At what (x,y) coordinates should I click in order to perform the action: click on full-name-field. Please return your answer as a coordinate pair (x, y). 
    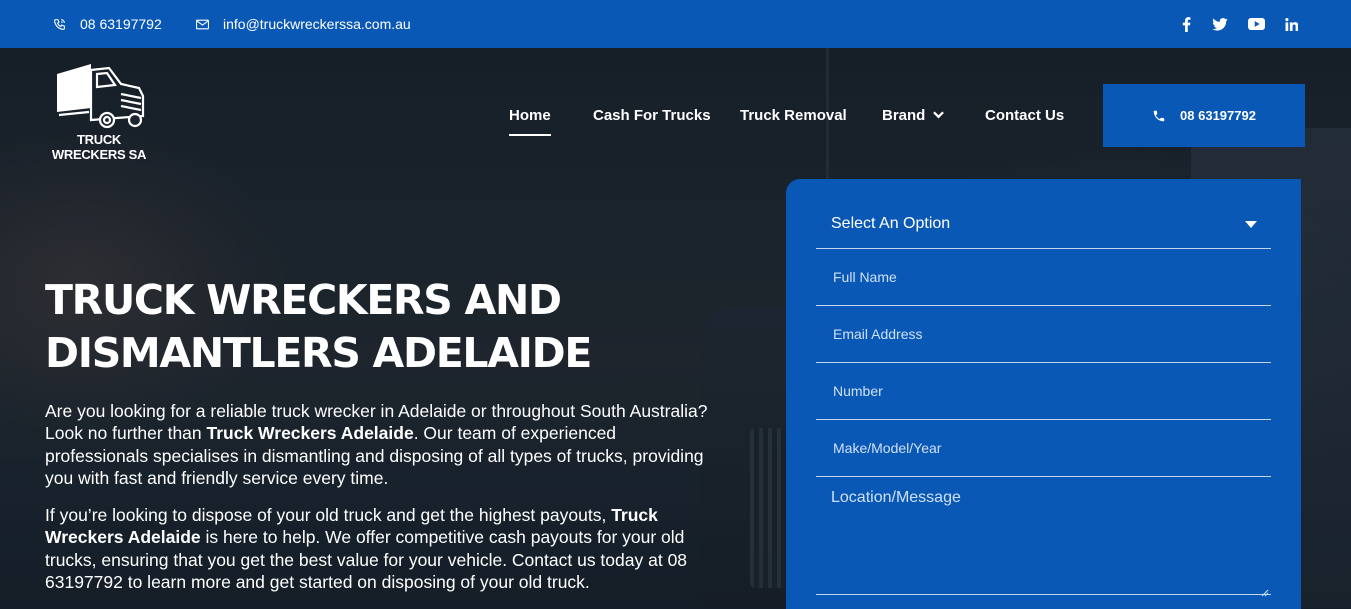
    Looking at the image, I should click on (1043, 277).